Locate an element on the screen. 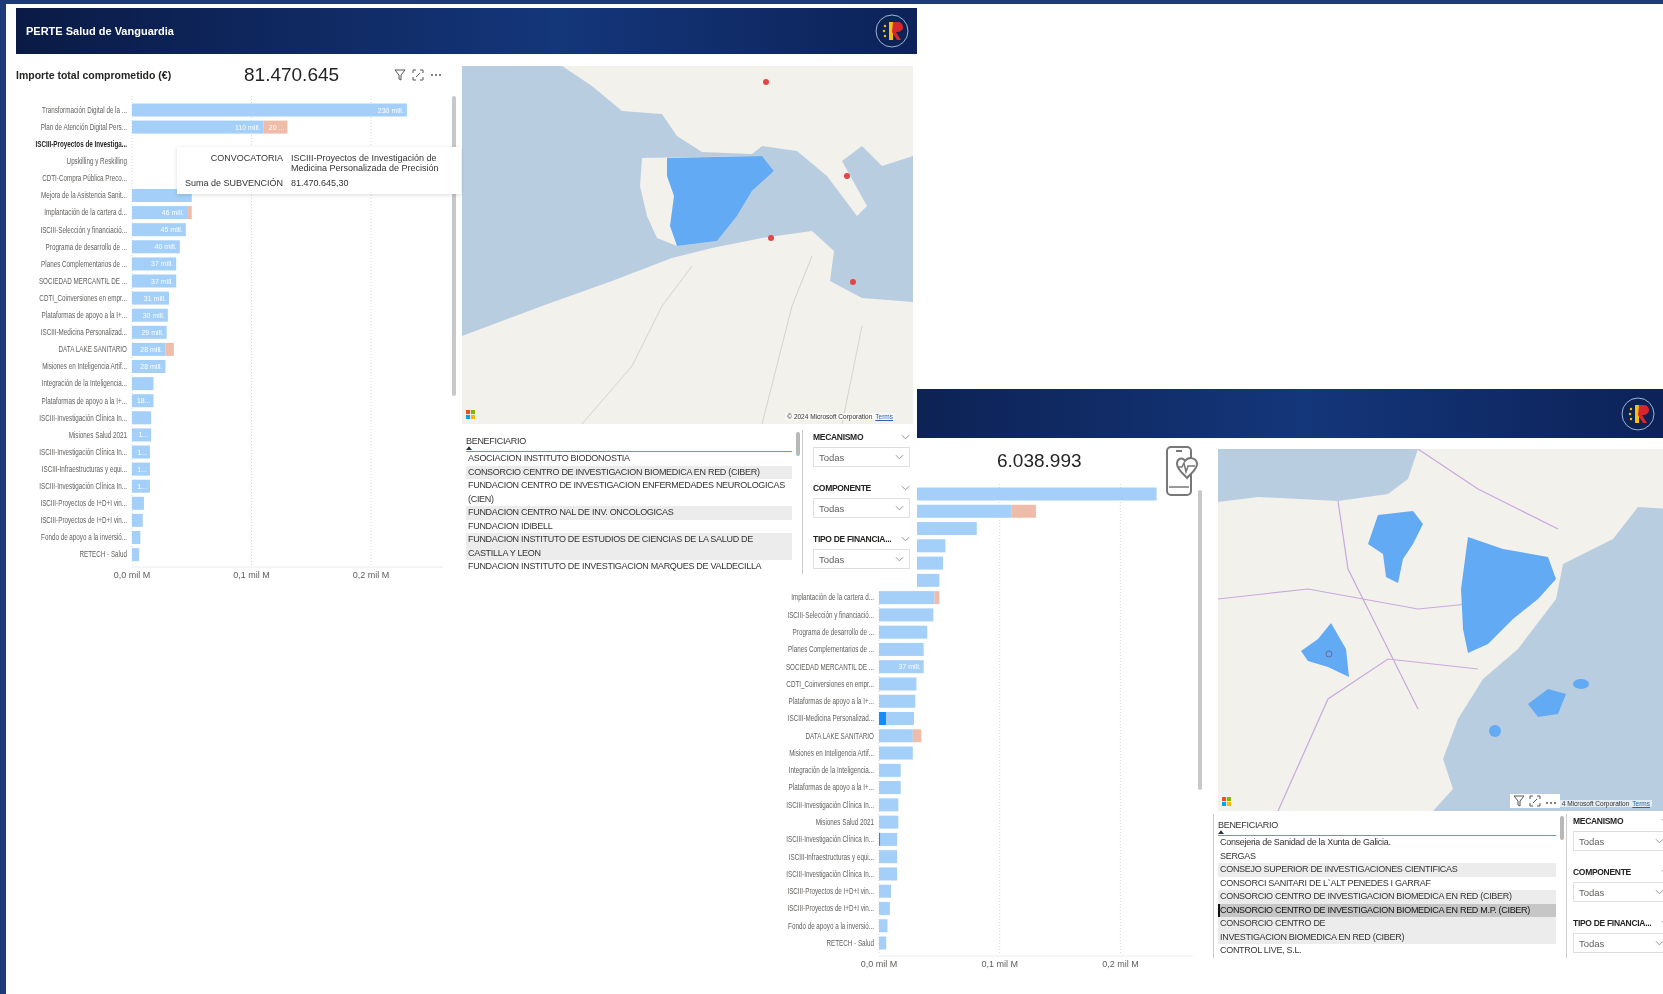  tooltip-label: Suma de SUBVENCIÓN is located at coordinates (234, 183).